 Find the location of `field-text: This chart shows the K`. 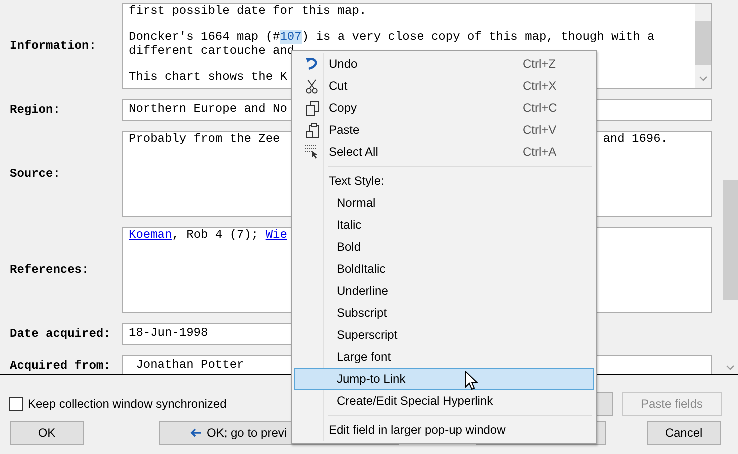

field-text: This chart shows the K is located at coordinates (208, 77).